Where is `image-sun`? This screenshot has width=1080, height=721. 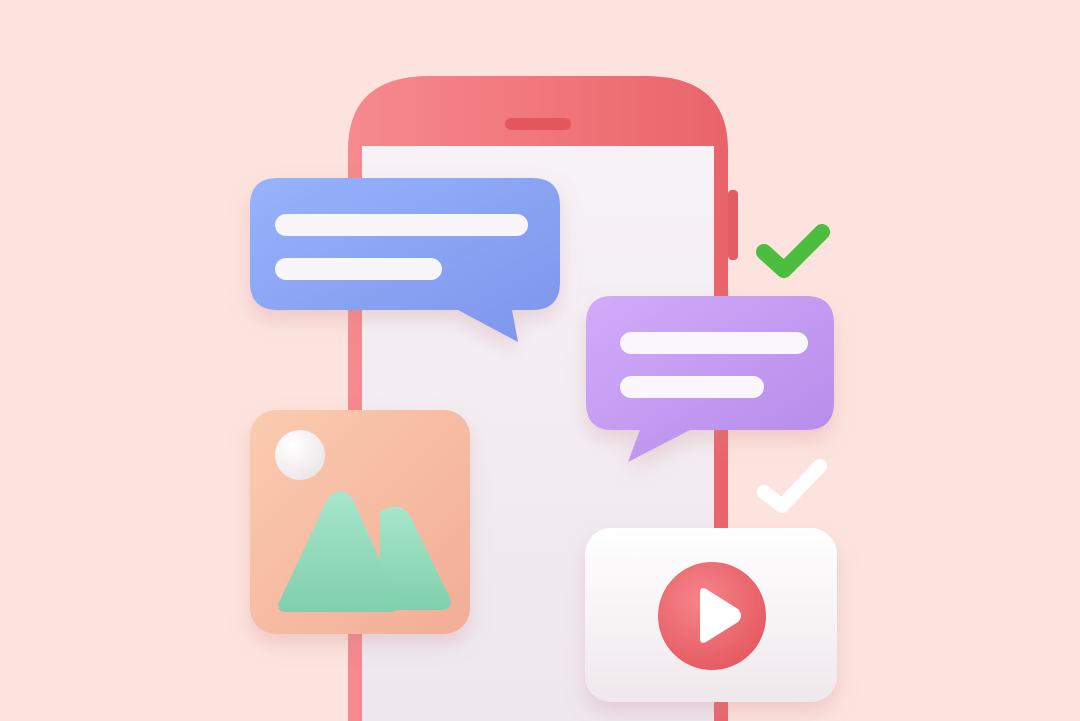 image-sun is located at coordinates (300, 455).